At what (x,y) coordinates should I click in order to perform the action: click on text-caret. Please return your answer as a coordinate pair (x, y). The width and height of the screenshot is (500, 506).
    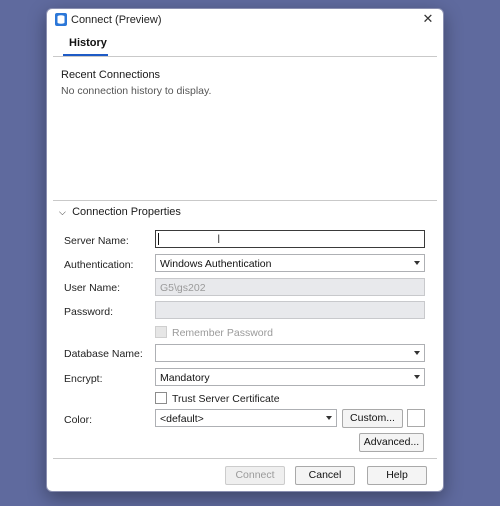
    Looking at the image, I should click on (158, 239).